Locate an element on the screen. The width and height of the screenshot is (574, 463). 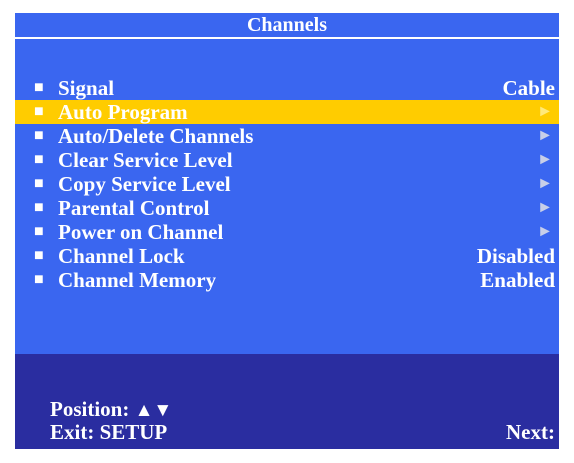
menu-item-auto-program: ■ Auto Program ► is located at coordinates (287, 112).